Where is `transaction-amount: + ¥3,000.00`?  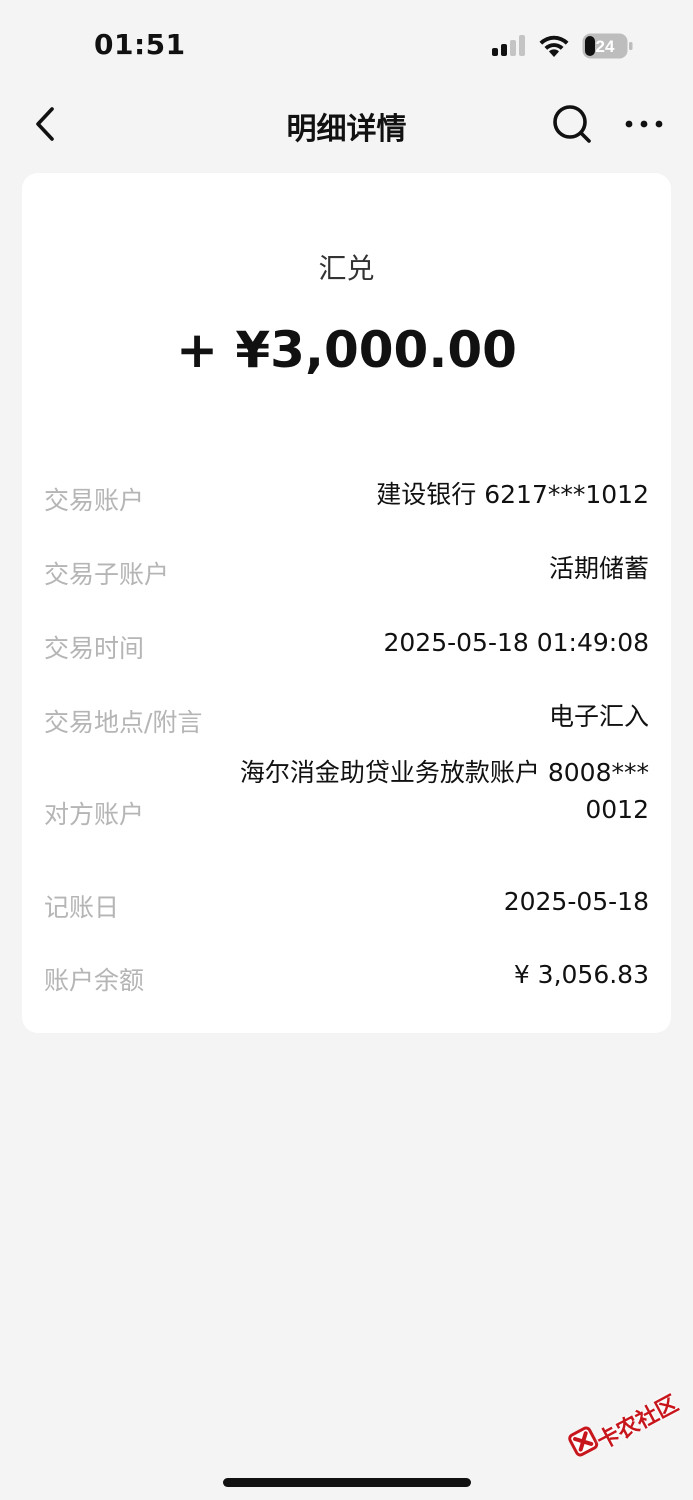
transaction-amount: + ¥3,000.00 is located at coordinates (346, 350).